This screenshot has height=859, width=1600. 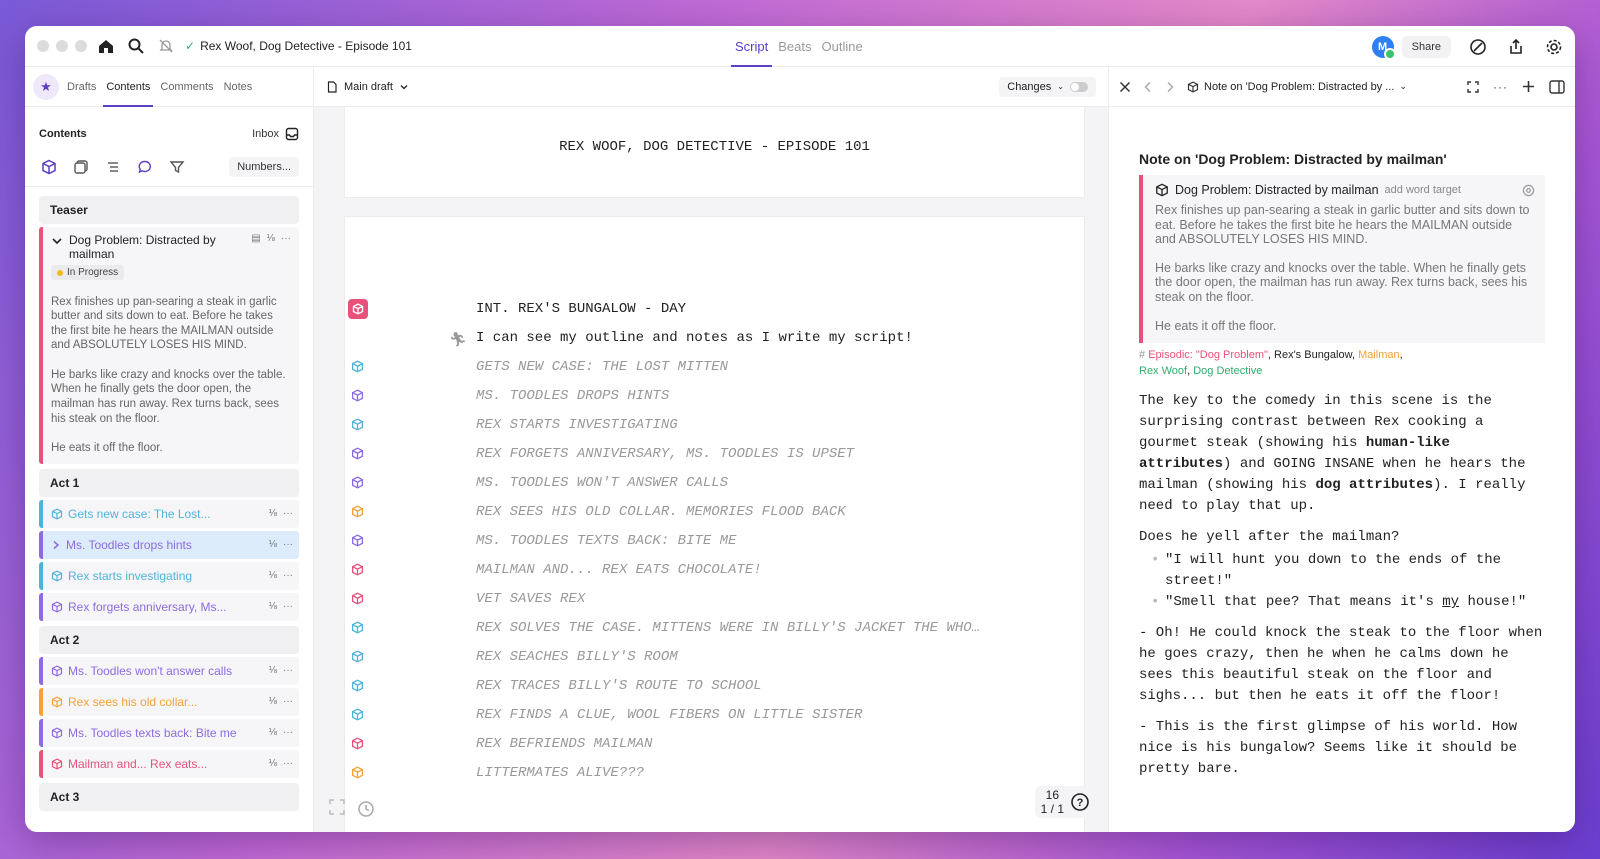 What do you see at coordinates (1478, 47) in the screenshot?
I see `no-entry-icon` at bounding box center [1478, 47].